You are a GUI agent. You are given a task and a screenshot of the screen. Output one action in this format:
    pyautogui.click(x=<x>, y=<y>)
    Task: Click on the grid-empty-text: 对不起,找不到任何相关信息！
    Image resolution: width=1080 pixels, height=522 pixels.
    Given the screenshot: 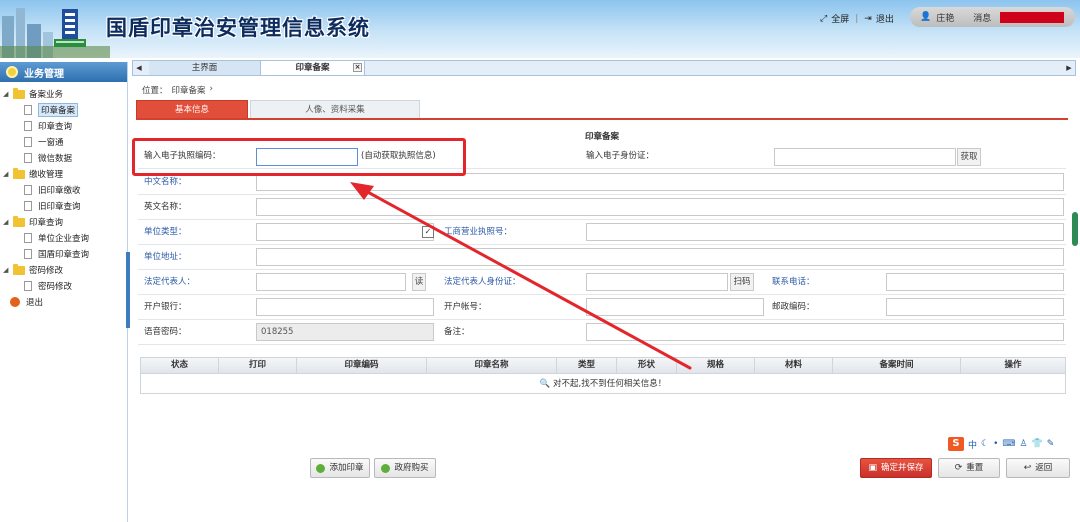 What is the action you would take?
    pyautogui.click(x=610, y=384)
    